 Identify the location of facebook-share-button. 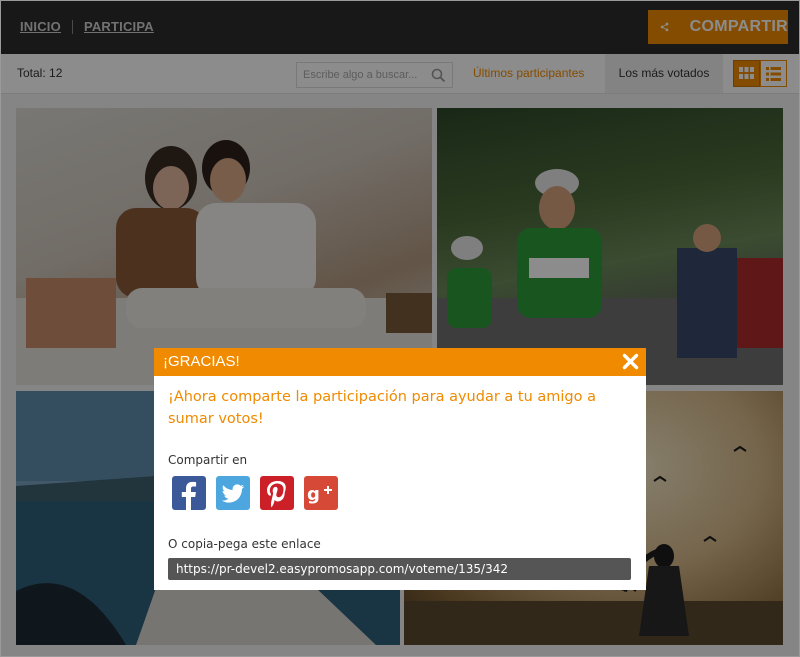
(189, 493).